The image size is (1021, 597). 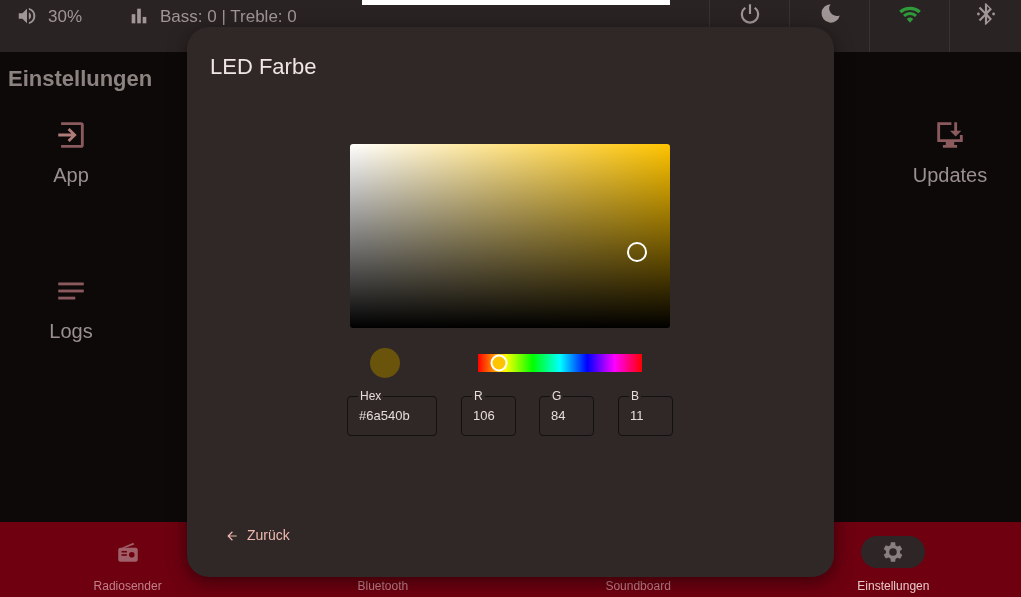 What do you see at coordinates (263, 66) in the screenshot?
I see `dialog-title: LED Farbe` at bounding box center [263, 66].